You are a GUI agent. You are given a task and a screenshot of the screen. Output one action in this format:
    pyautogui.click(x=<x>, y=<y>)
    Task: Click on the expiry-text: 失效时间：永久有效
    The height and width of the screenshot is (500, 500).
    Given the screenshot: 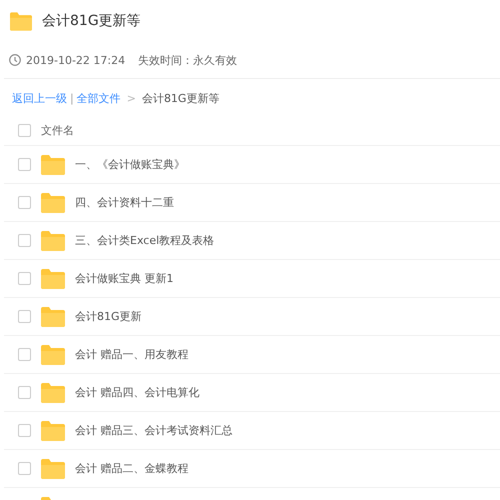 What is the action you would take?
    pyautogui.click(x=188, y=60)
    